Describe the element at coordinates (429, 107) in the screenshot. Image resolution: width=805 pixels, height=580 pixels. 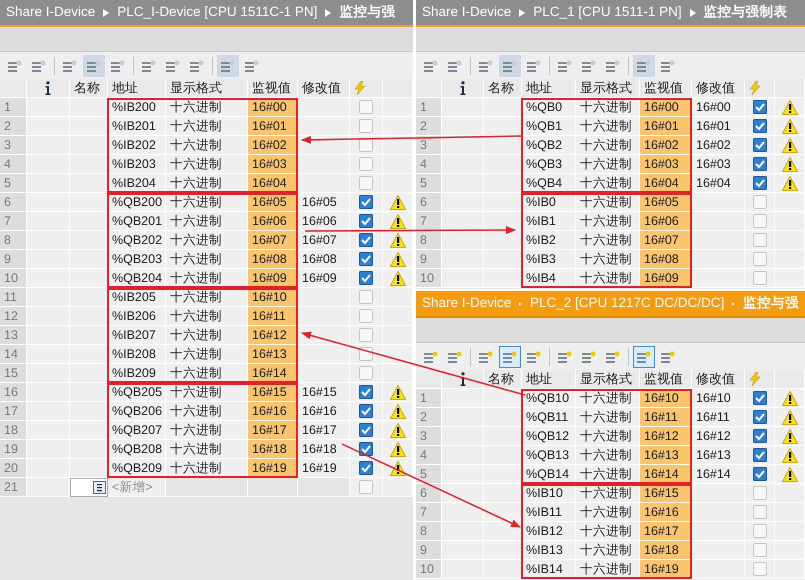
I see `row-number: 1` at that location.